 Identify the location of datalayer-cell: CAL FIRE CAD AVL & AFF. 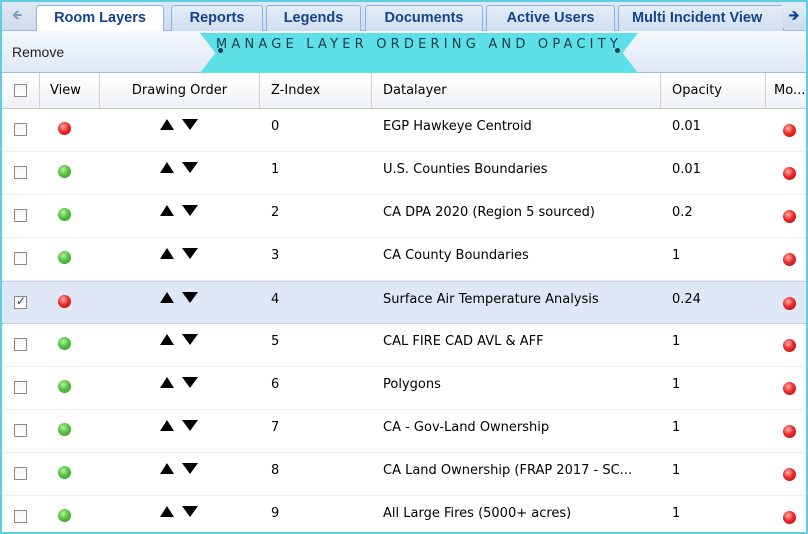
(463, 341).